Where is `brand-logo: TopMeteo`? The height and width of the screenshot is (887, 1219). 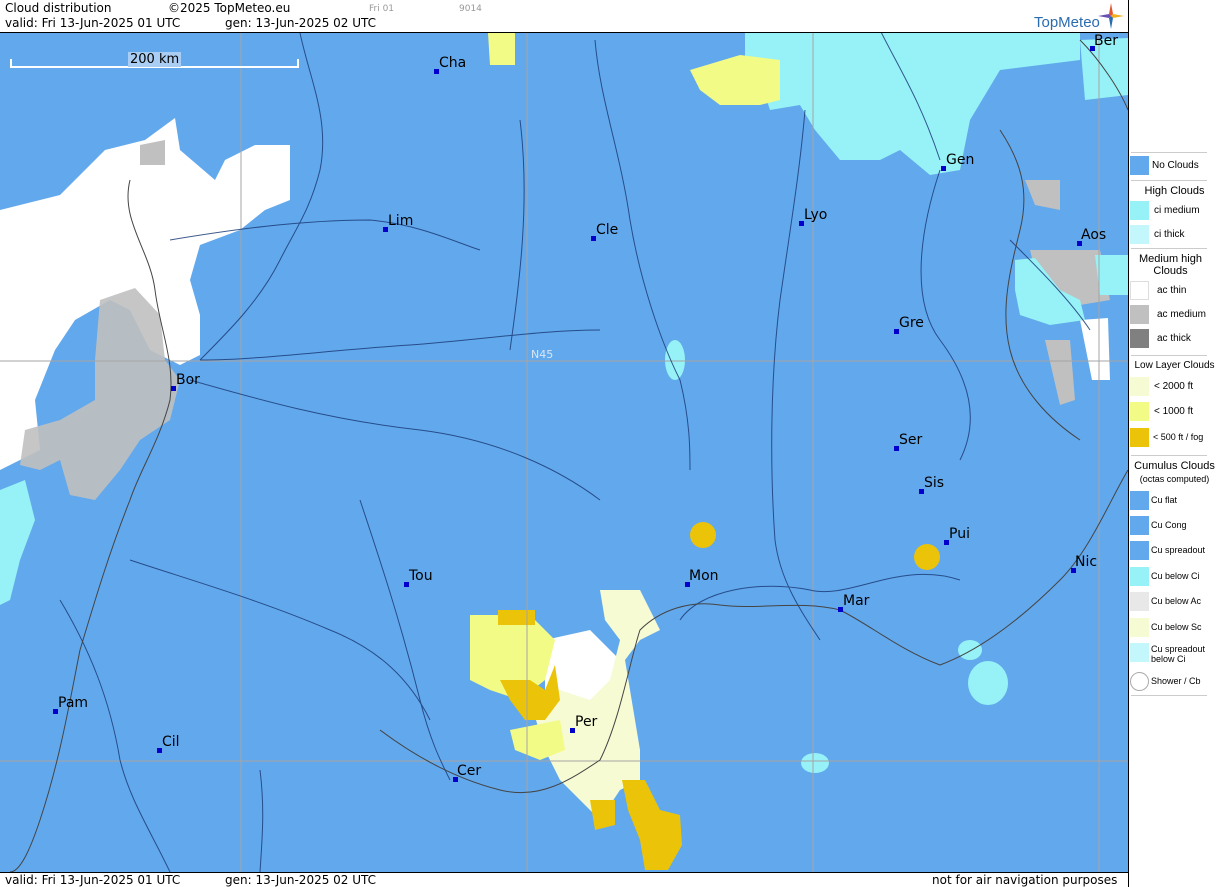 brand-logo: TopMeteo is located at coordinates (1067, 22).